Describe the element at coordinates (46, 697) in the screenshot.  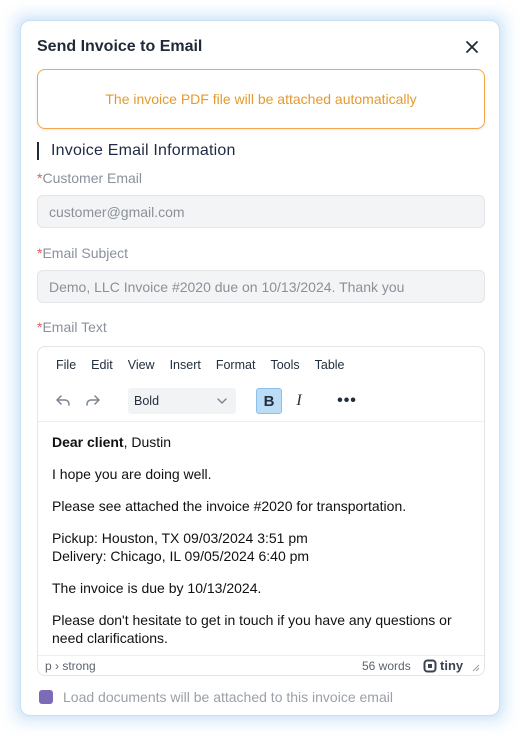
I see `attach-documents-checkbox` at that location.